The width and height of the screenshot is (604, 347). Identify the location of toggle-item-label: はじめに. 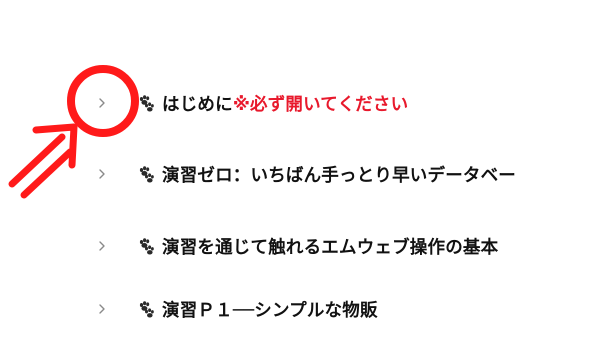
(197, 104).